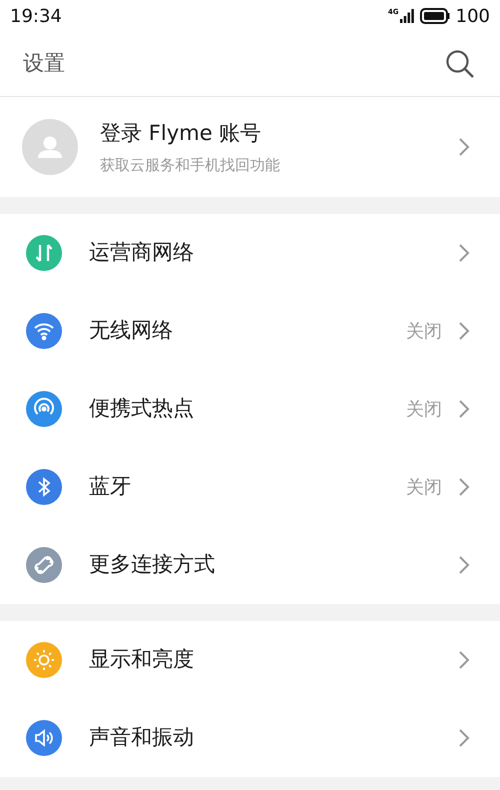 Image resolution: width=500 pixels, height=790 pixels. I want to click on battery-level: 100, so click(473, 16).